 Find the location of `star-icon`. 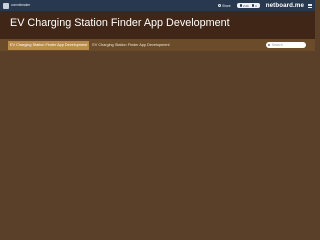

star-icon is located at coordinates (253, 5).